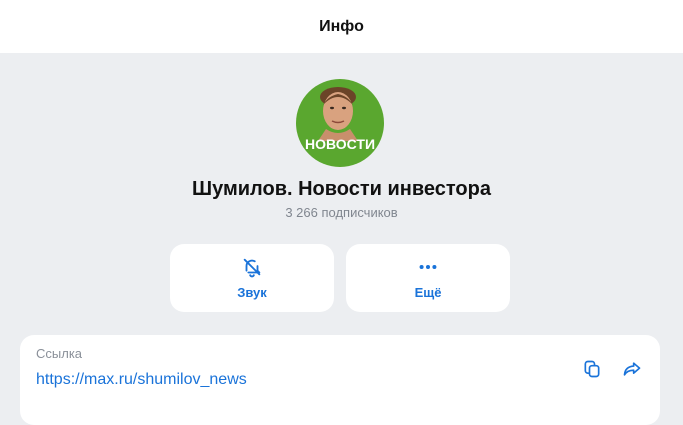  I want to click on avatar-caption: НОВОСТИ, so click(340, 144).